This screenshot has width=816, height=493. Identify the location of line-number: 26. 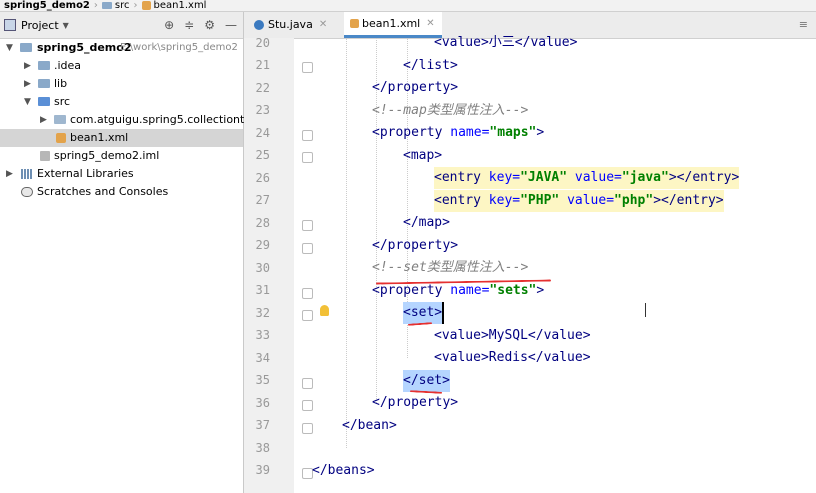
(262, 178).